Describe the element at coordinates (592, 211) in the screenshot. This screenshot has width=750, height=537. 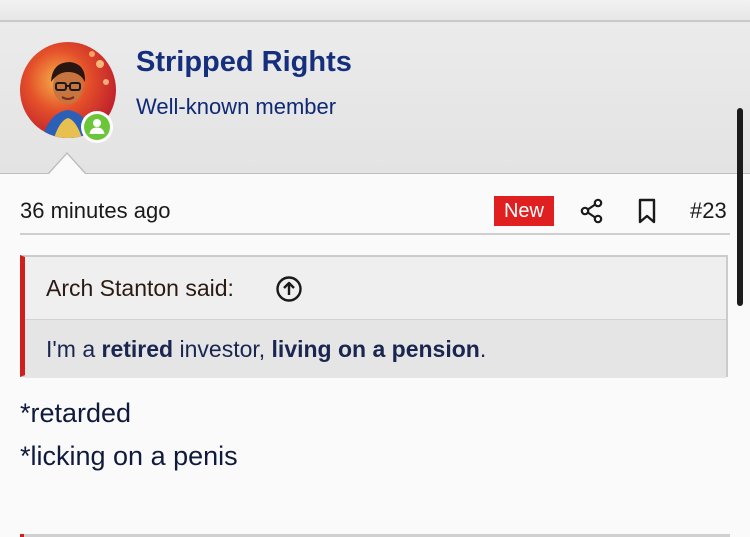
I see `share-icon` at that location.